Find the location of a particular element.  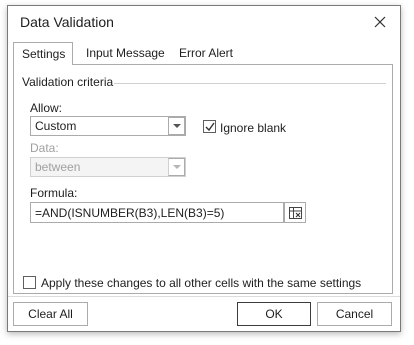

allow-dropdown: Custom is located at coordinates (108, 126).